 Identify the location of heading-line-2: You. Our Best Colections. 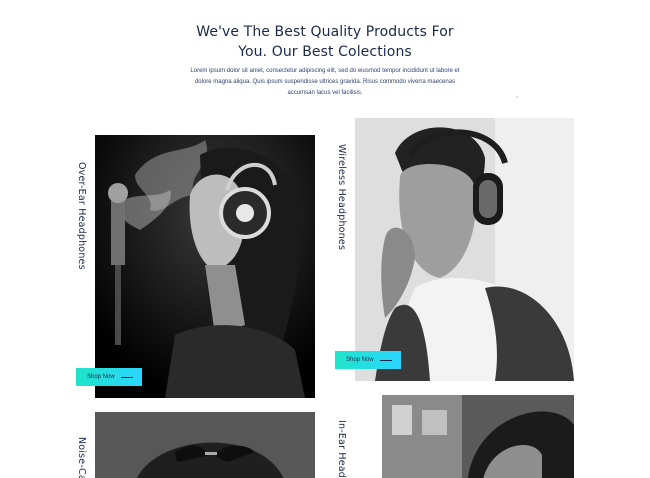
(325, 52).